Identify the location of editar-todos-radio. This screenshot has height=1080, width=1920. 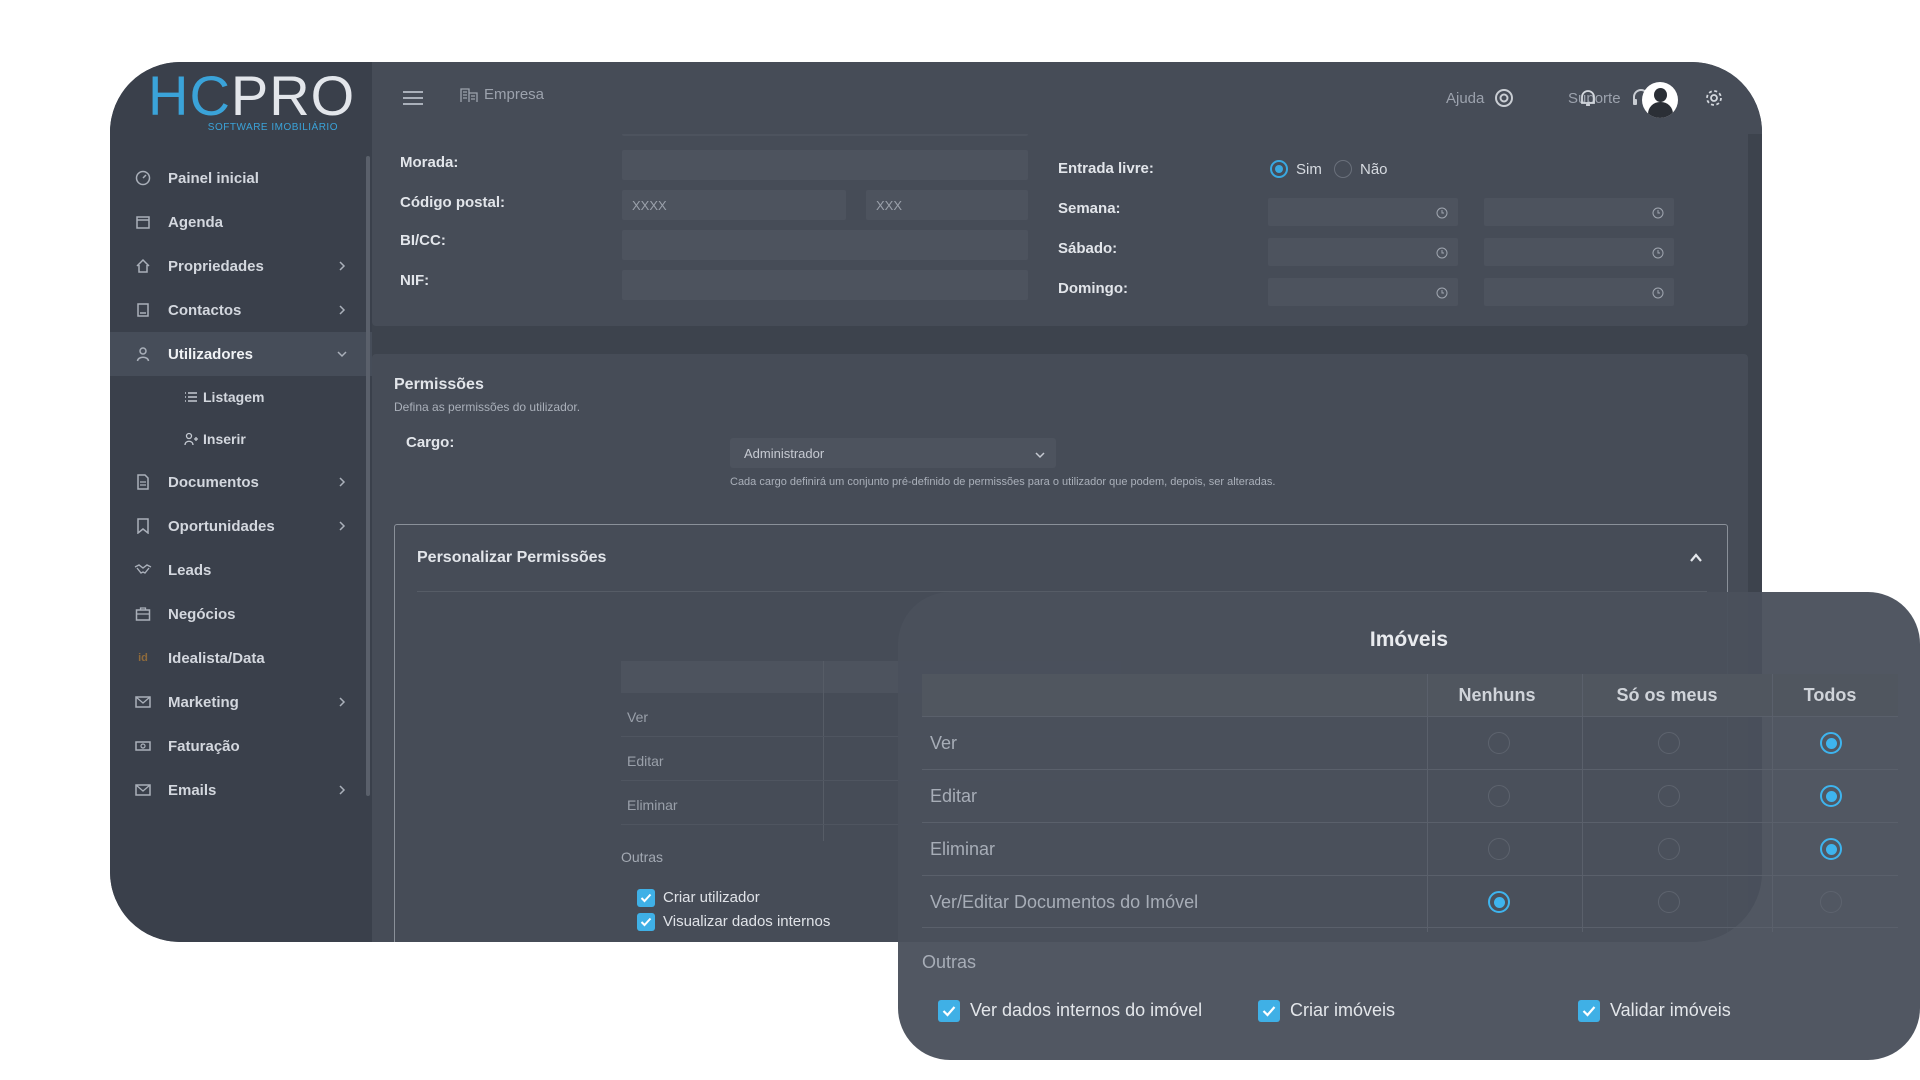
(1831, 796).